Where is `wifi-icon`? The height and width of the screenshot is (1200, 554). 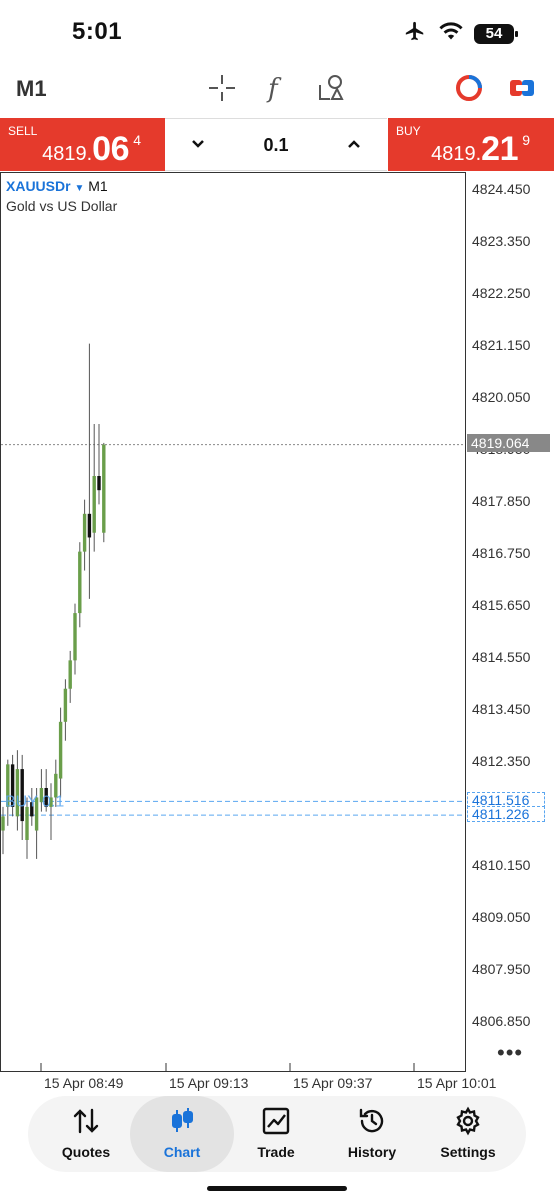
wifi-icon is located at coordinates (451, 33).